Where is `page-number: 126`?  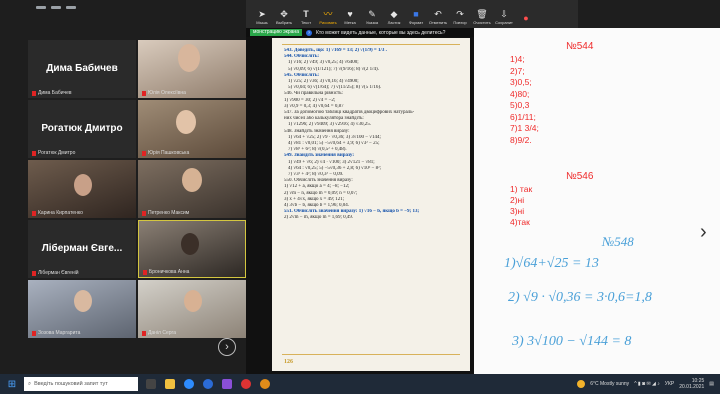 page-number: 126 is located at coordinates (288, 361).